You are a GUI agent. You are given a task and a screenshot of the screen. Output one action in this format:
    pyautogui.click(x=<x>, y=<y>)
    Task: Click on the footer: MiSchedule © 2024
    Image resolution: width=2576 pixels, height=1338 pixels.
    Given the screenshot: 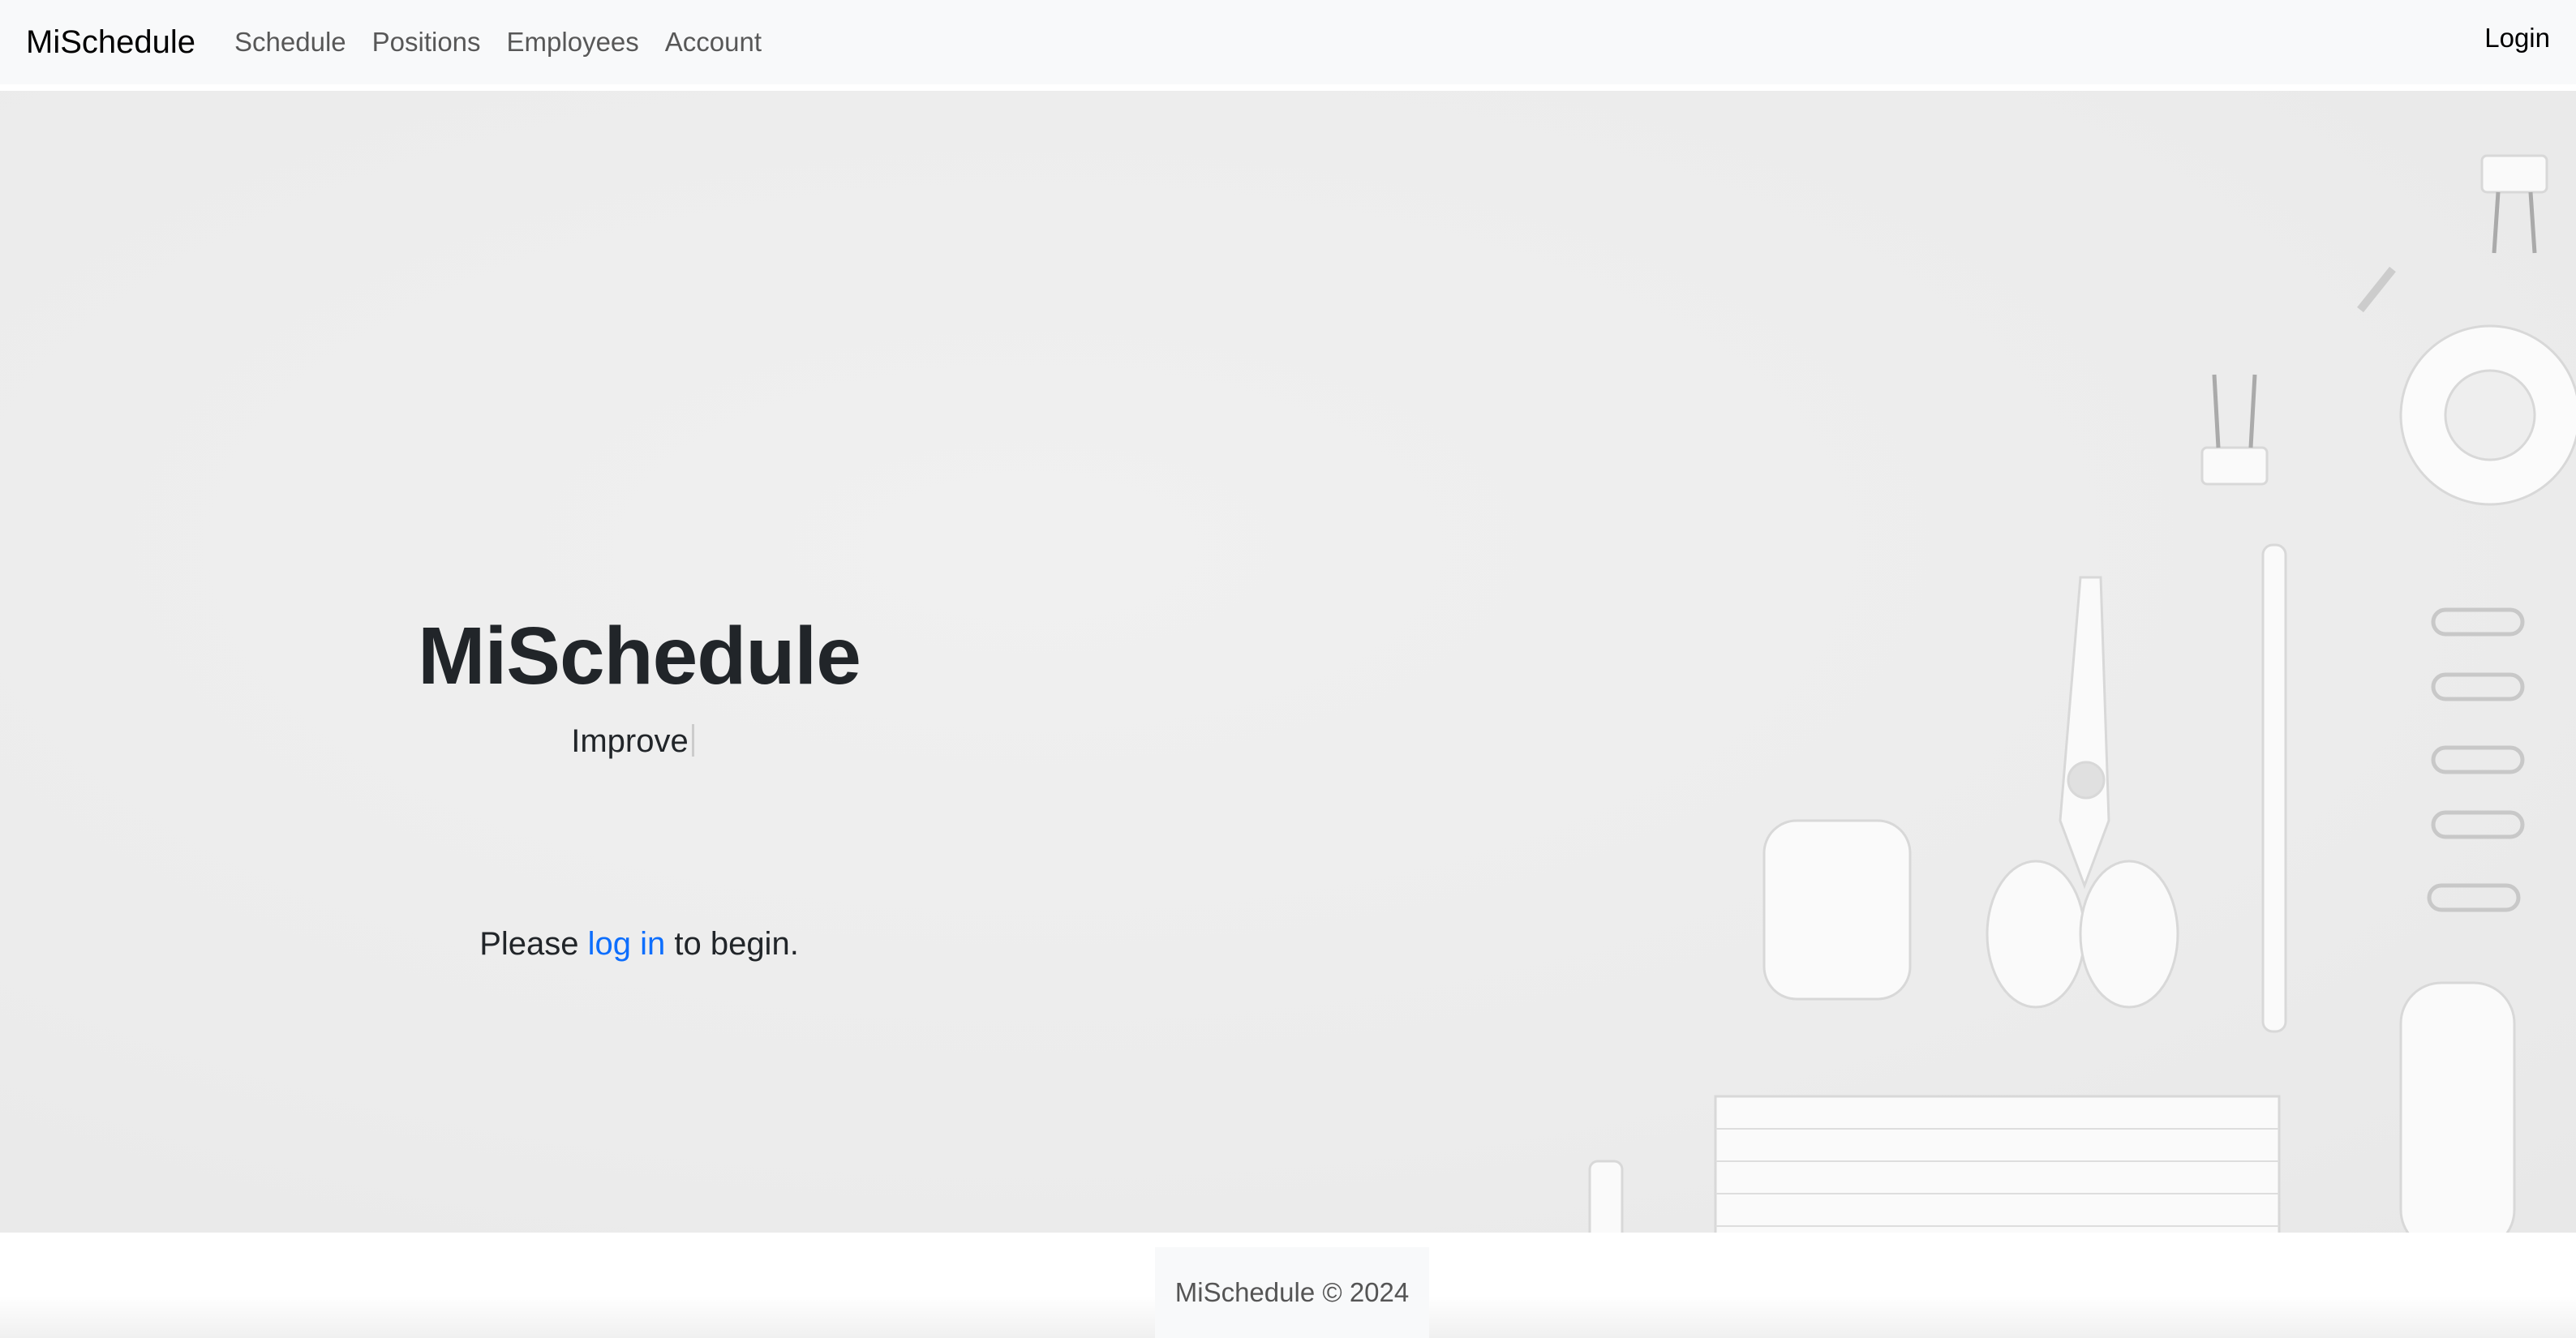 What is the action you would take?
    pyautogui.click(x=1292, y=1292)
    